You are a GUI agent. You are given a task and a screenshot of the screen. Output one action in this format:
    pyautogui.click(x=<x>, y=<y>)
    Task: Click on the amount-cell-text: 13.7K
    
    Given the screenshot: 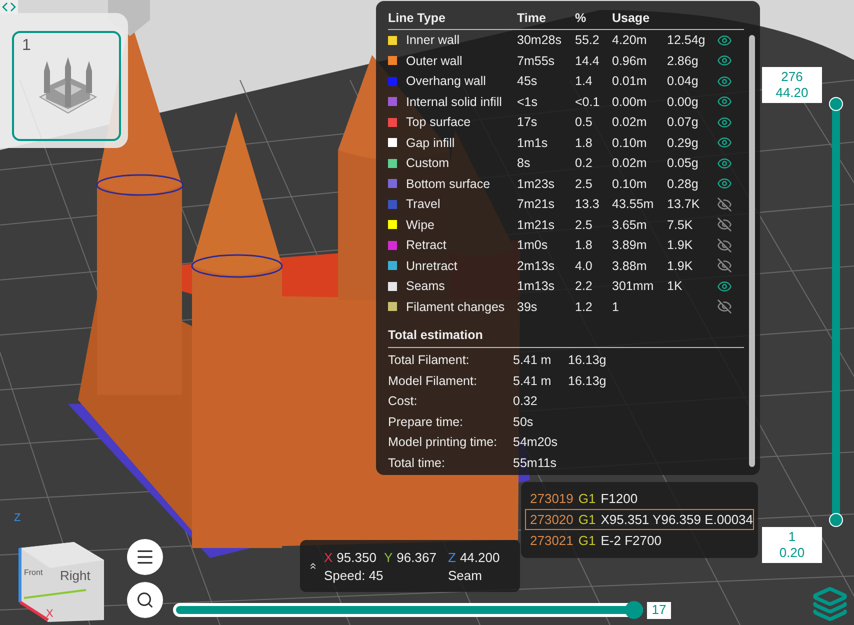 What is the action you would take?
    pyautogui.click(x=684, y=204)
    